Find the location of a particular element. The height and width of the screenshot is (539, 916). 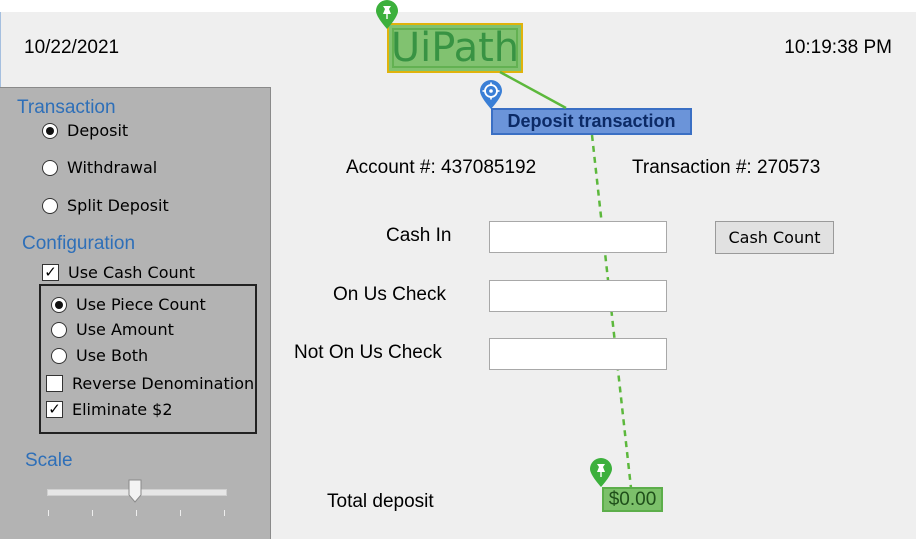

checkbox-reverse-denomination: Reverse Denomination is located at coordinates (150, 383).